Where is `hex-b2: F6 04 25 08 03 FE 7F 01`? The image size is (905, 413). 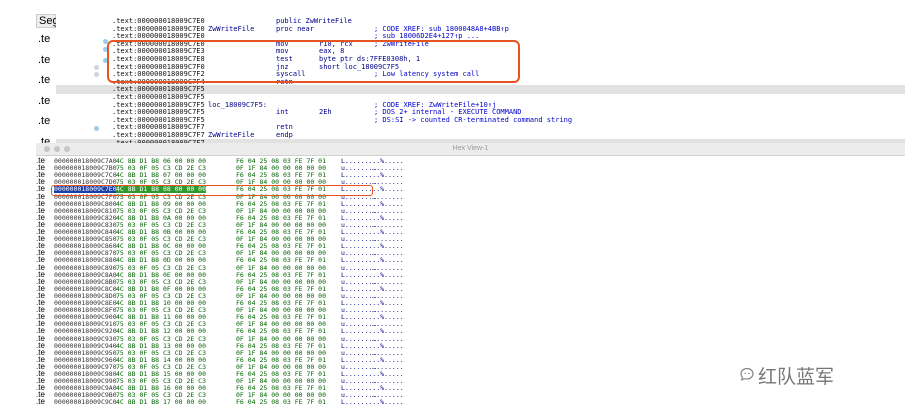
hex-b2: F6 04 25 08 03 FE 7F 01 is located at coordinates (281, 402).